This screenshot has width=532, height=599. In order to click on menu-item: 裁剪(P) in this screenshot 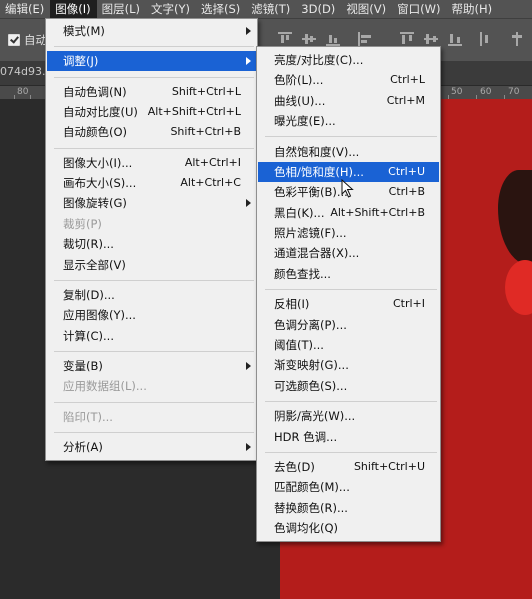, I will do `click(151, 224)`.